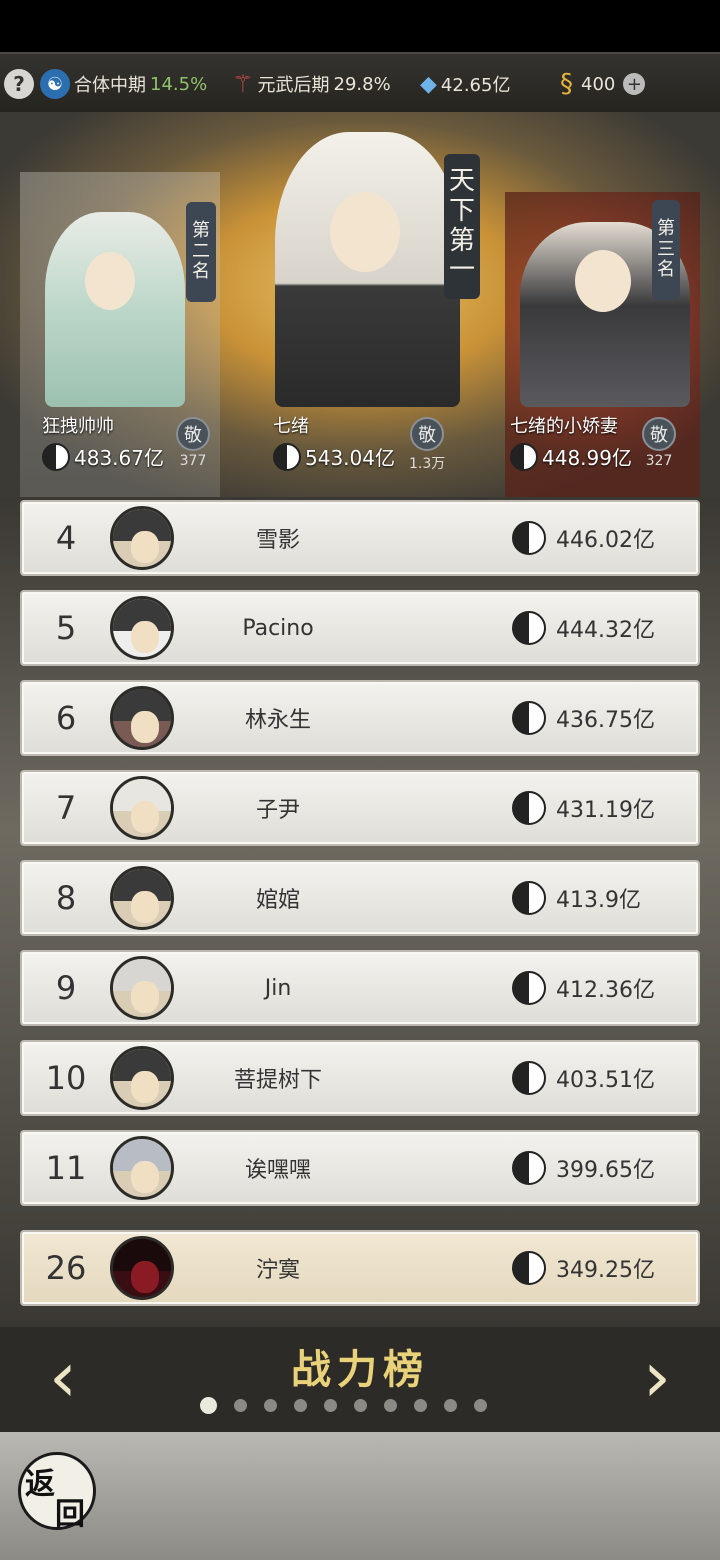 This screenshot has height=1560, width=720. What do you see at coordinates (605, 720) in the screenshot?
I see `combat-power: 436.75亿` at bounding box center [605, 720].